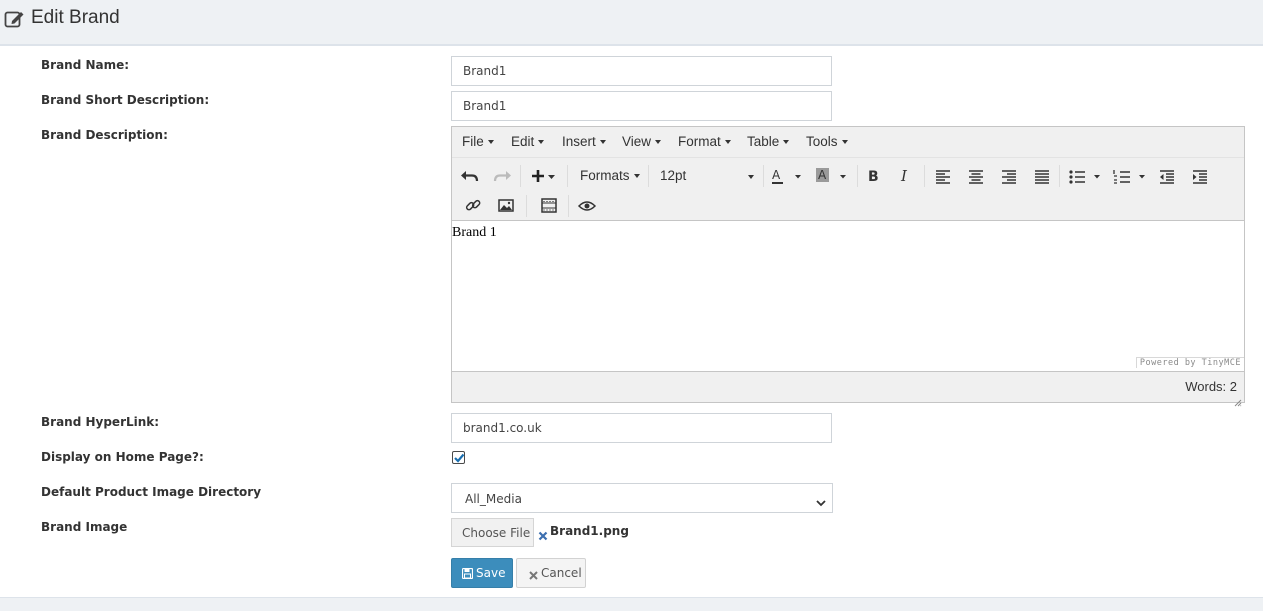  What do you see at coordinates (832, 176) in the screenshot?
I see `background-color-icon: A` at bounding box center [832, 176].